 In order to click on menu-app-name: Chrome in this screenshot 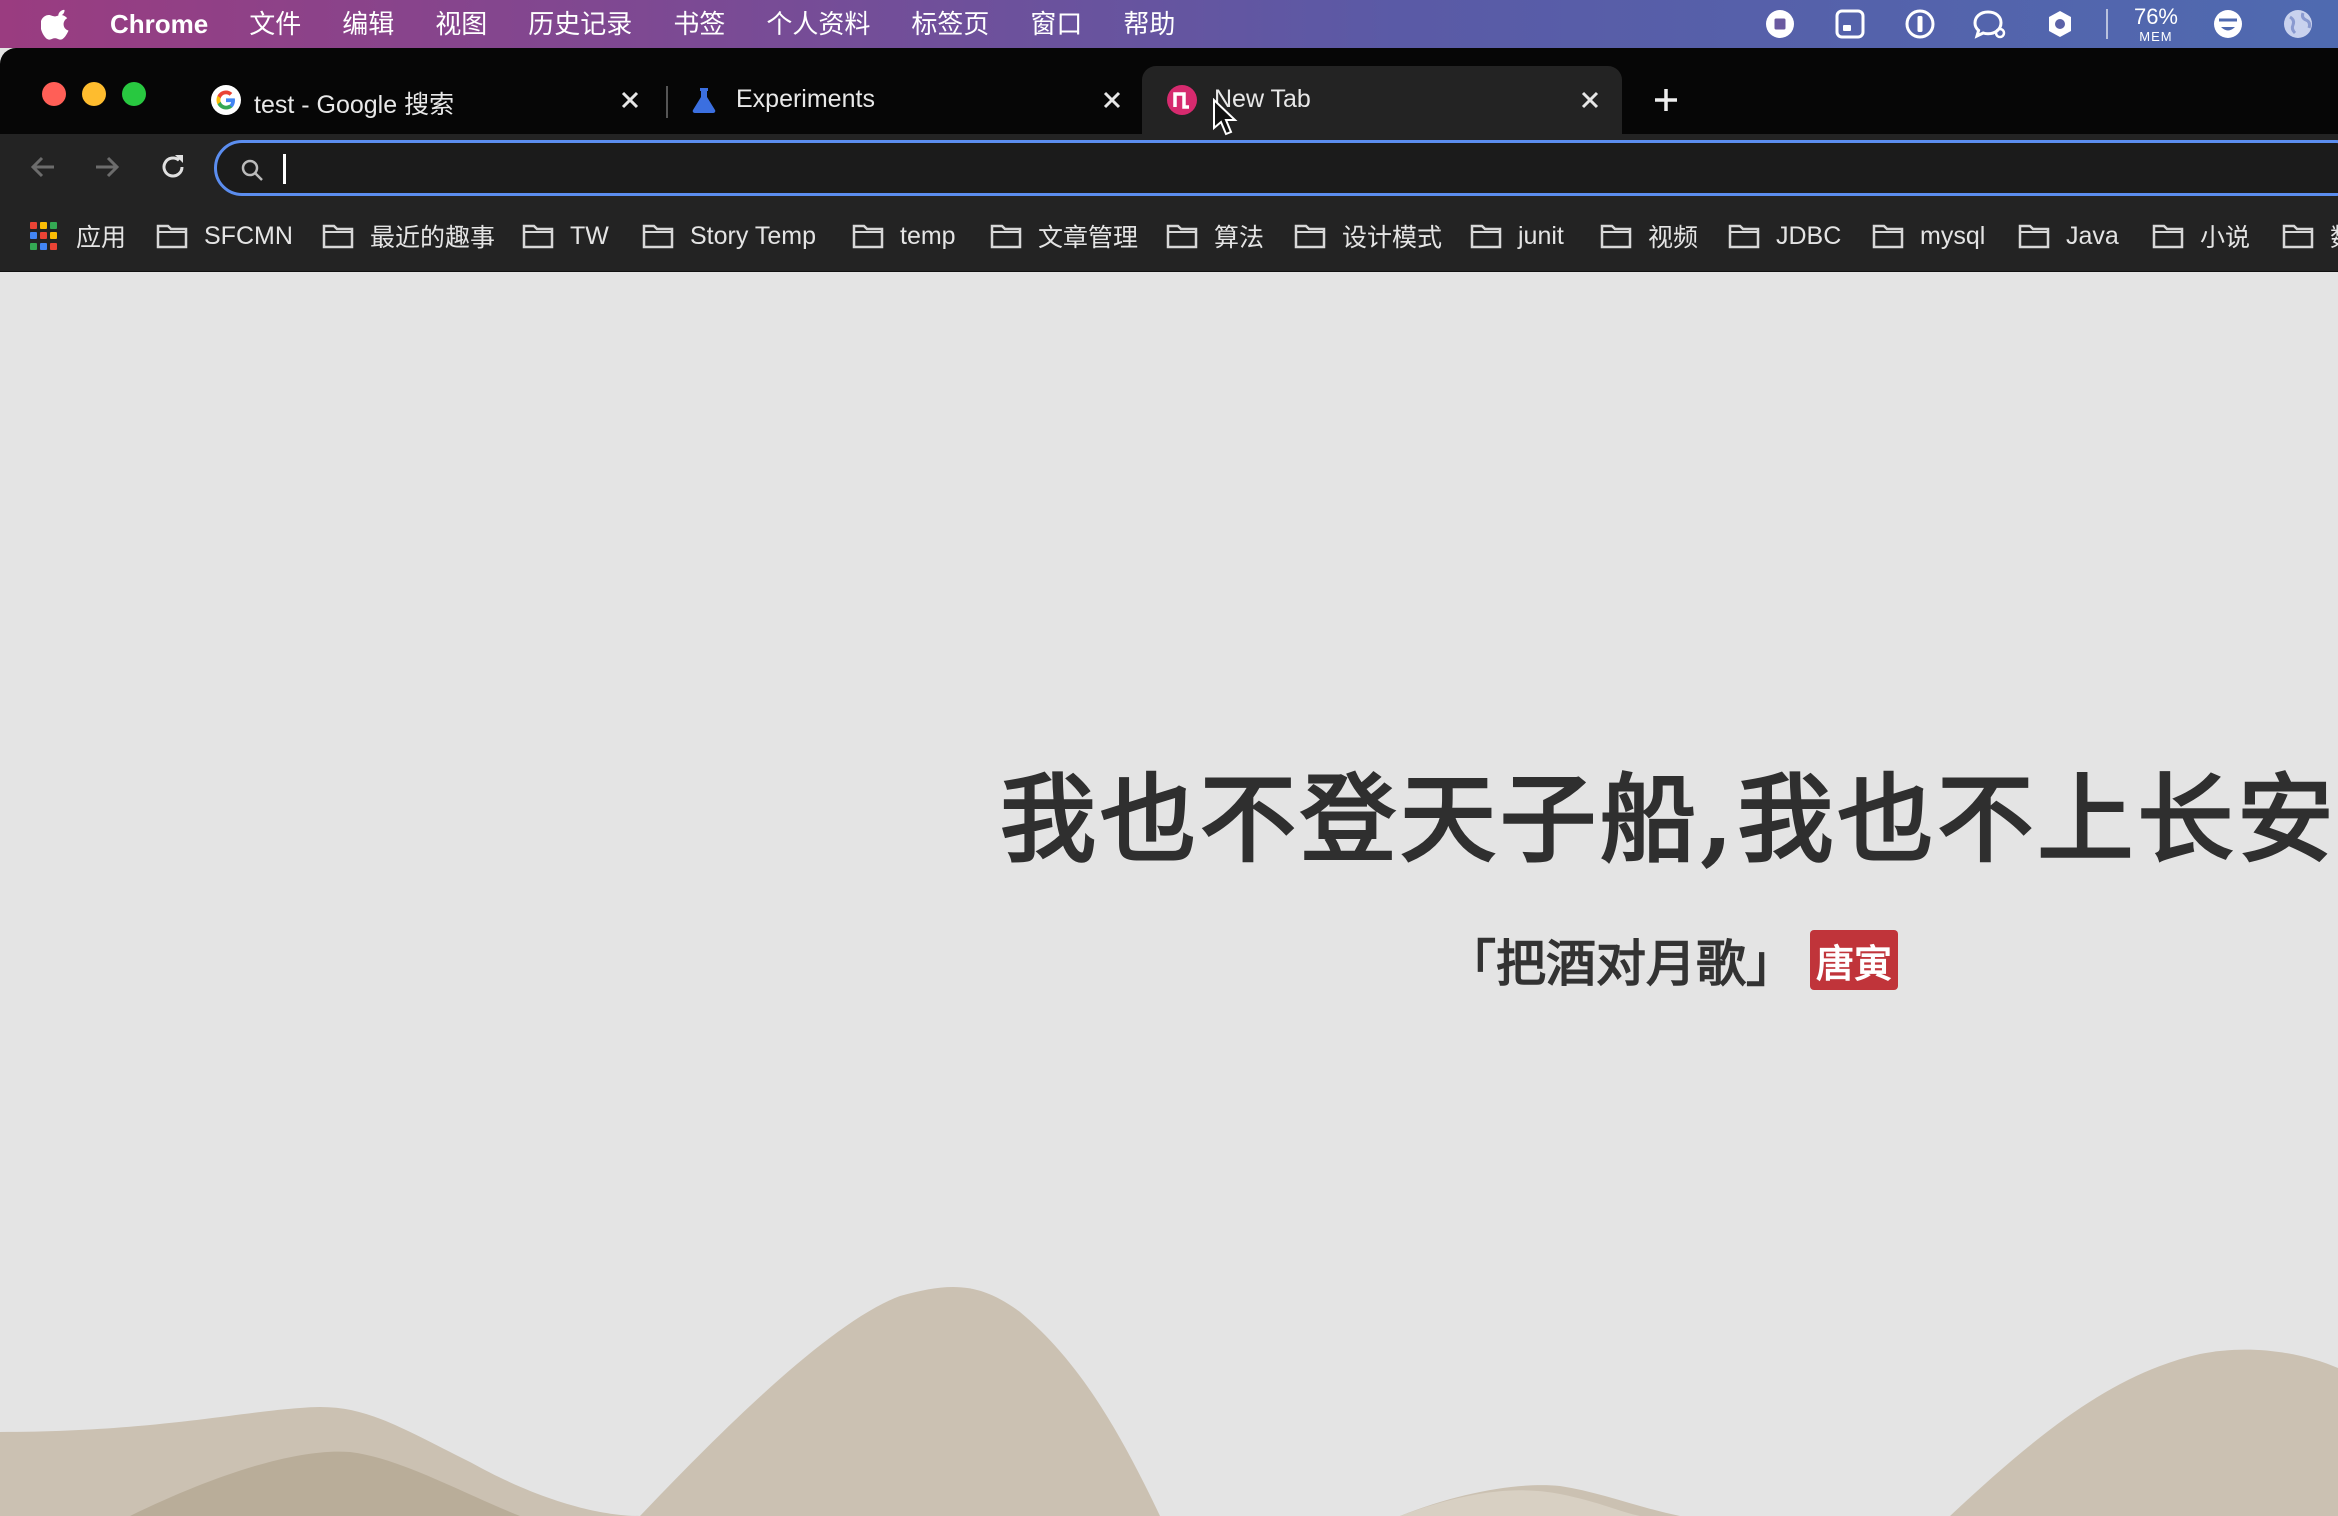, I will do `click(159, 24)`.